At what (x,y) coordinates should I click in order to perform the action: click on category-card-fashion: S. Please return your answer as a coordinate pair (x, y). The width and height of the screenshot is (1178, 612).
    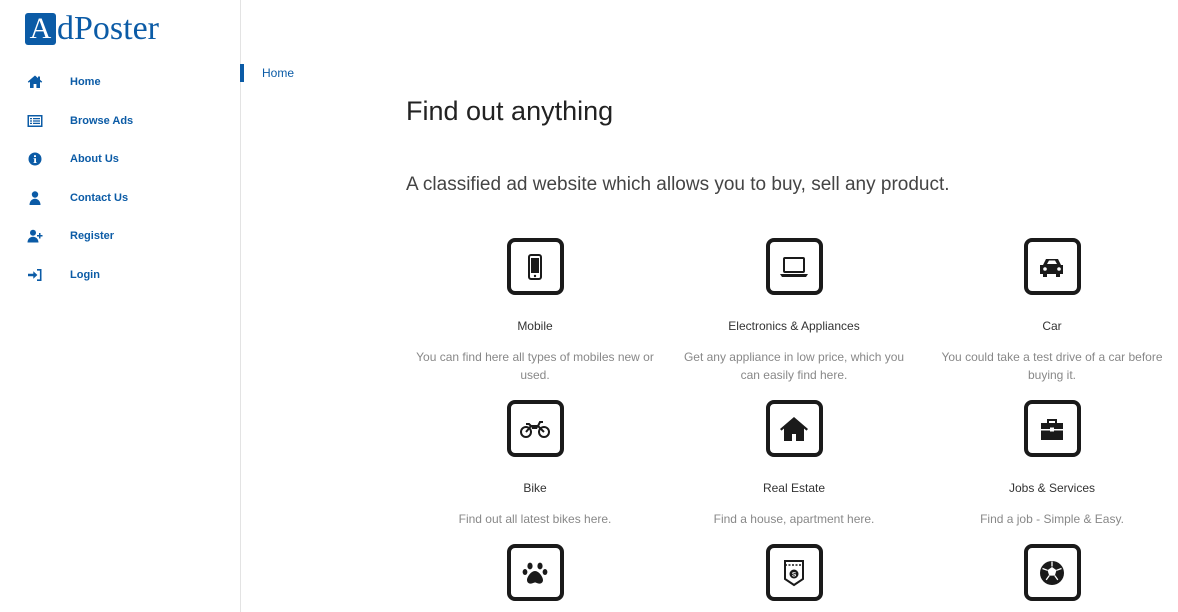
    Looking at the image, I should click on (794, 572).